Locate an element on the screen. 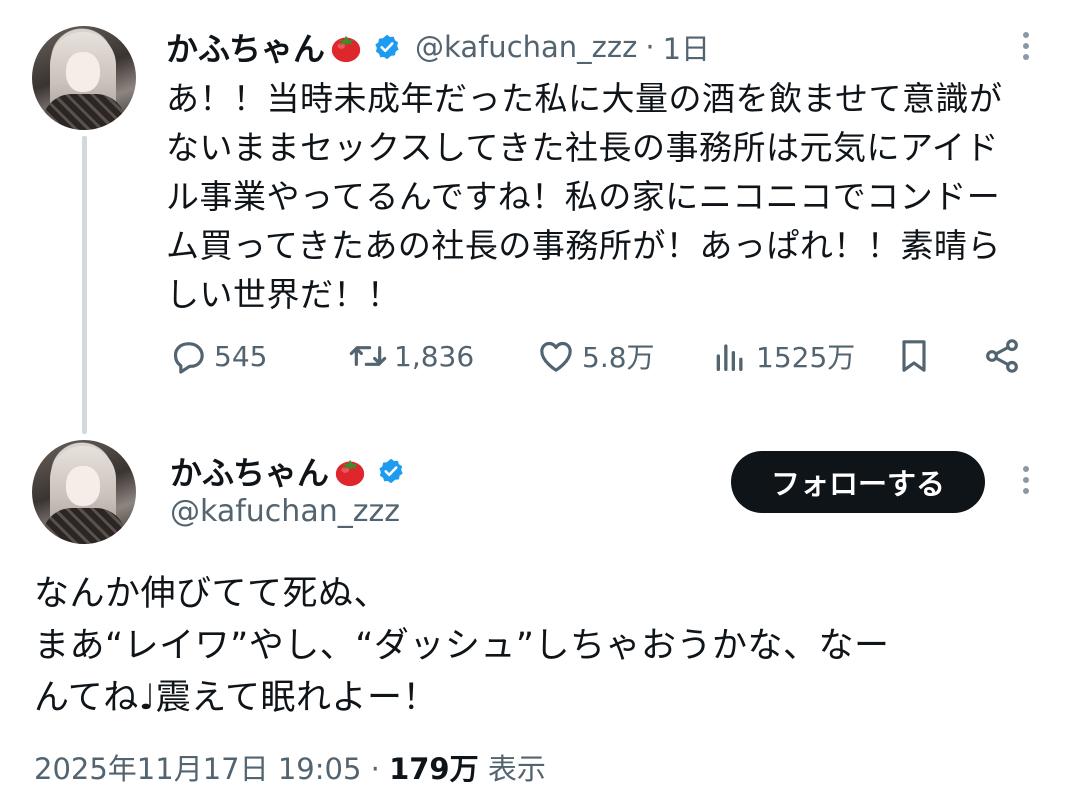 The height and width of the screenshot is (810, 1080). retweet-count: 1,836 is located at coordinates (434, 356).